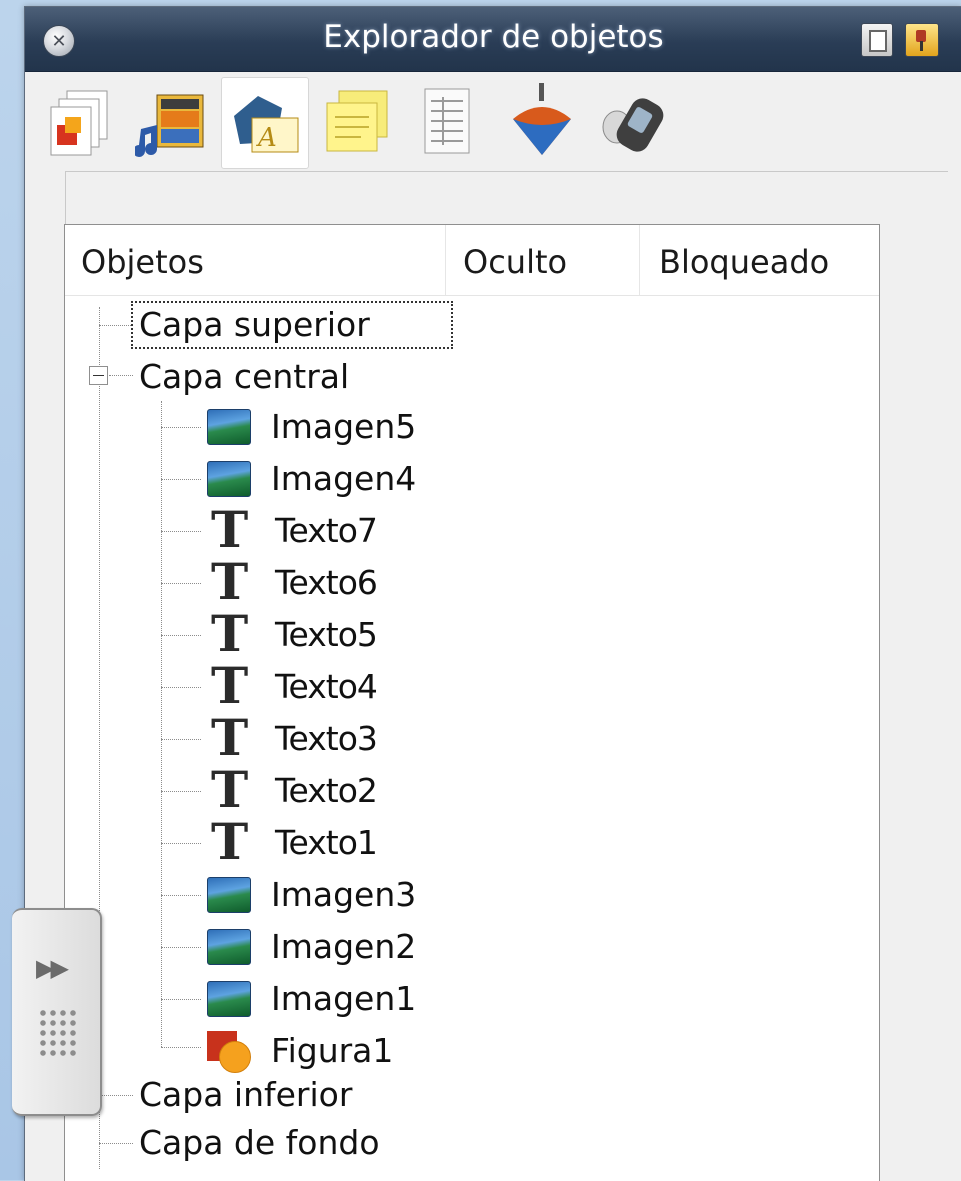  What do you see at coordinates (922, 40) in the screenshot?
I see `pin-icon` at bounding box center [922, 40].